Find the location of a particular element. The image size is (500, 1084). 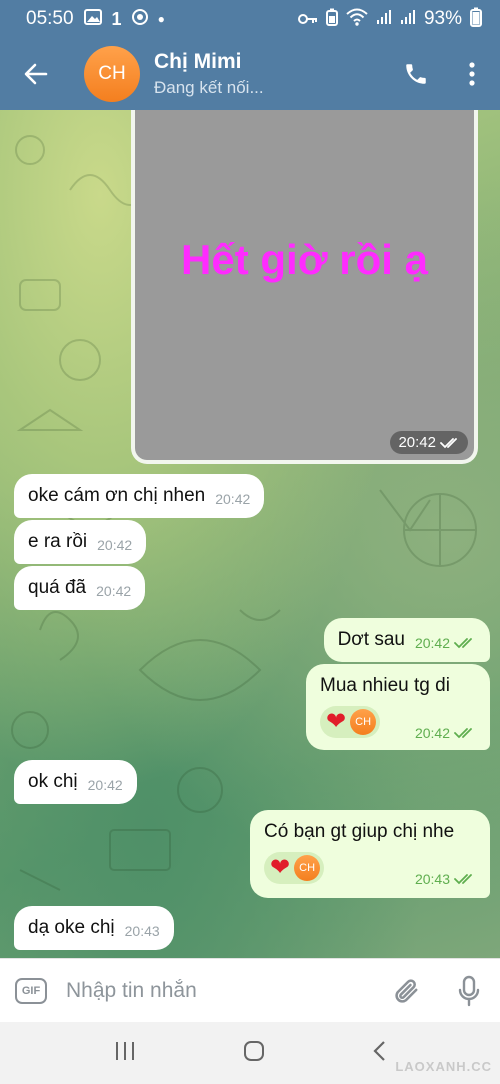

signal-marker: 1 is located at coordinates (116, 18).